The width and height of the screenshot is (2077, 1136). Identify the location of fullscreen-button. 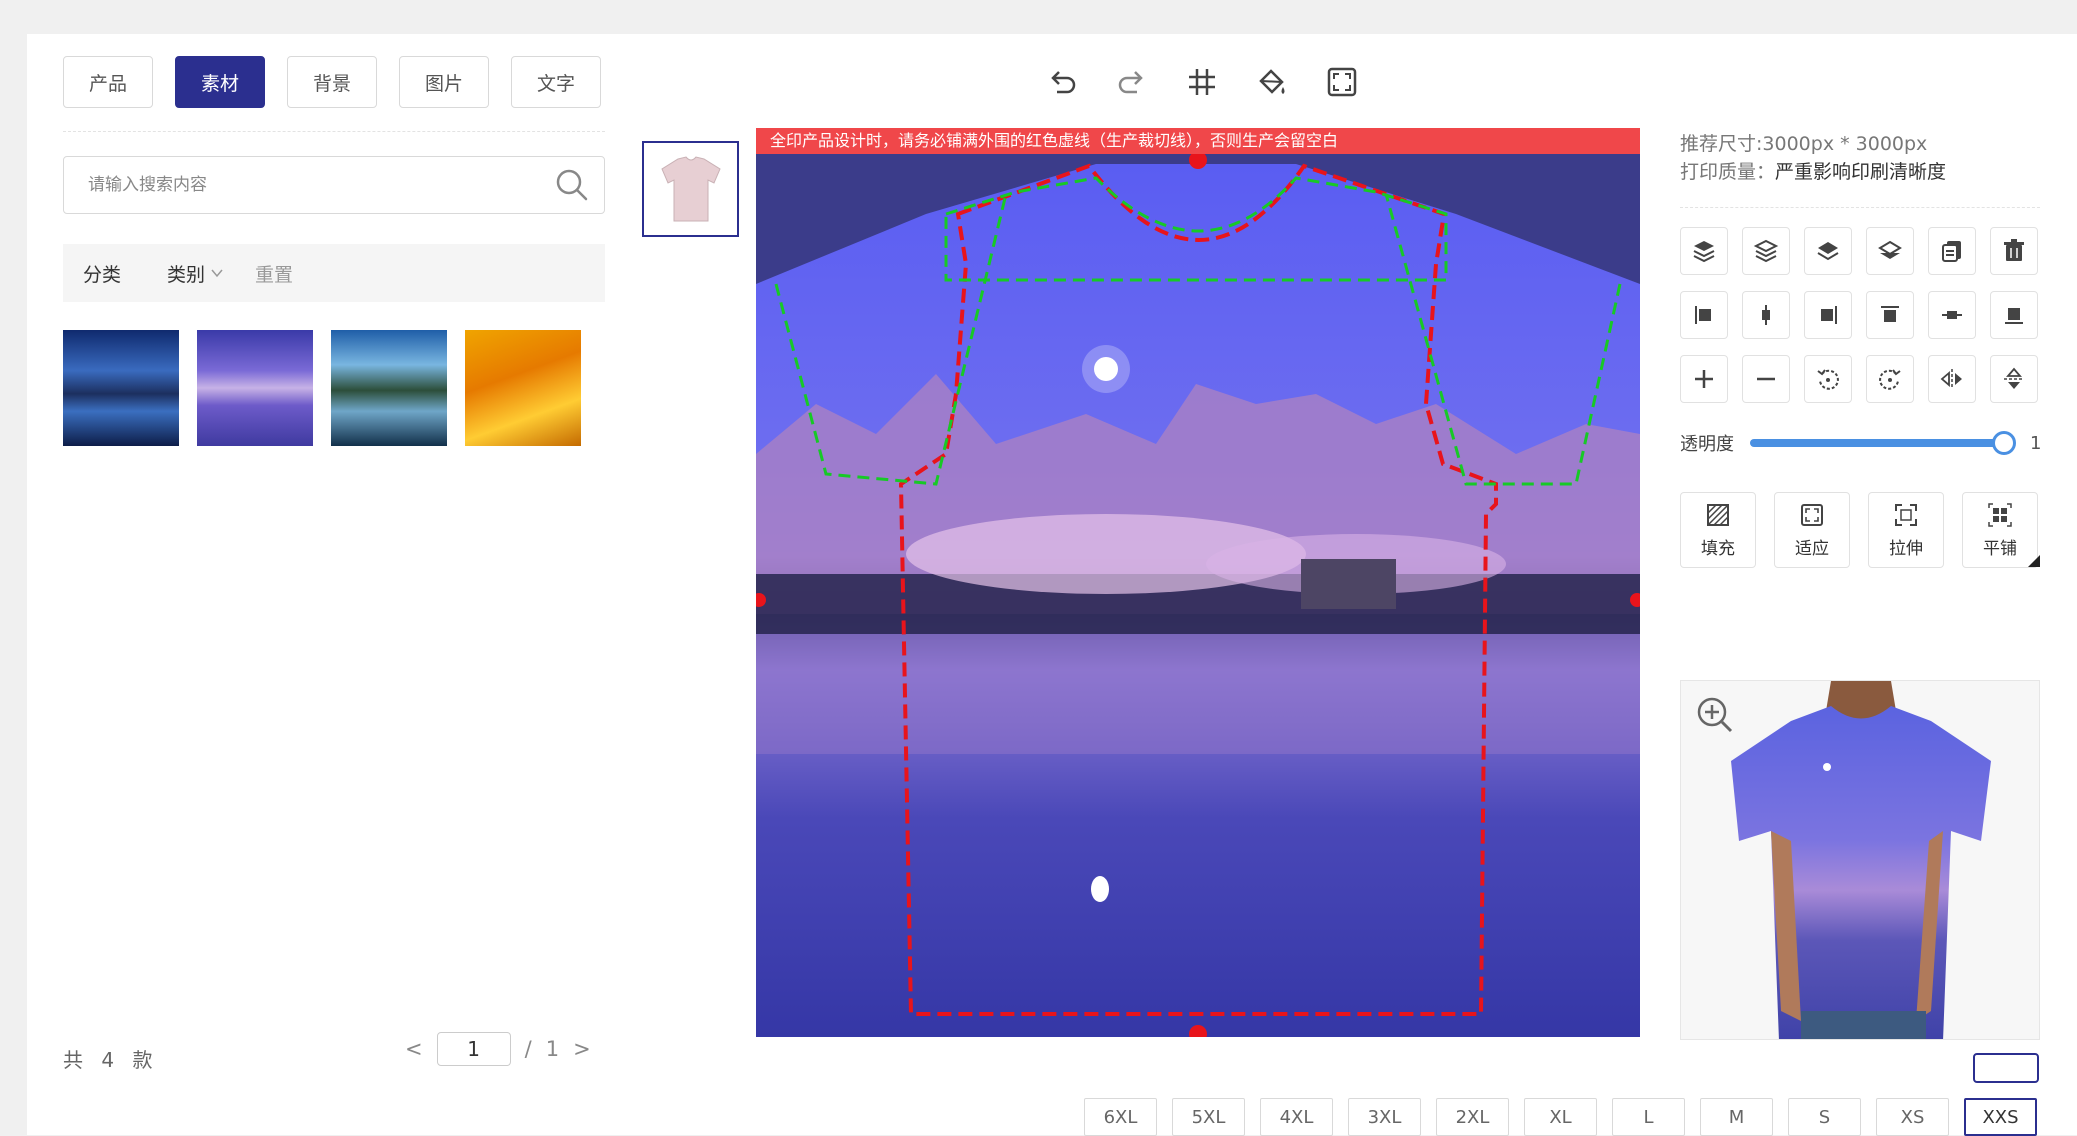
(1342, 82).